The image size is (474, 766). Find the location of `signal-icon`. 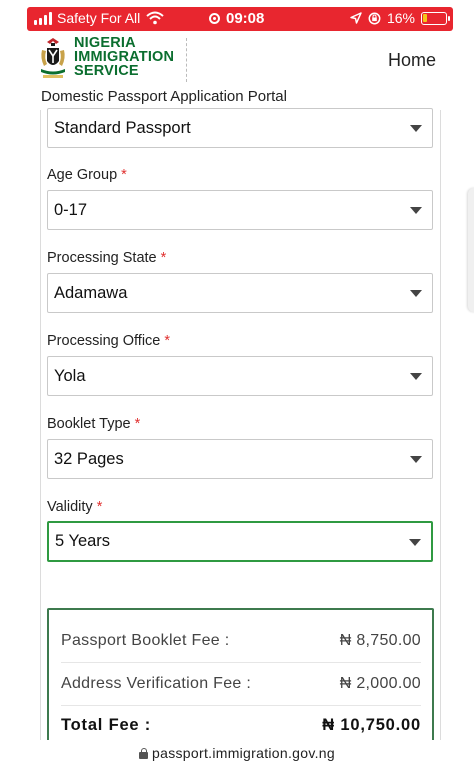

signal-icon is located at coordinates (43, 18).